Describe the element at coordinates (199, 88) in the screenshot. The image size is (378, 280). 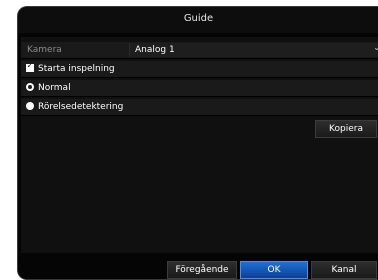
I see `radio-normal-row: Normal` at that location.